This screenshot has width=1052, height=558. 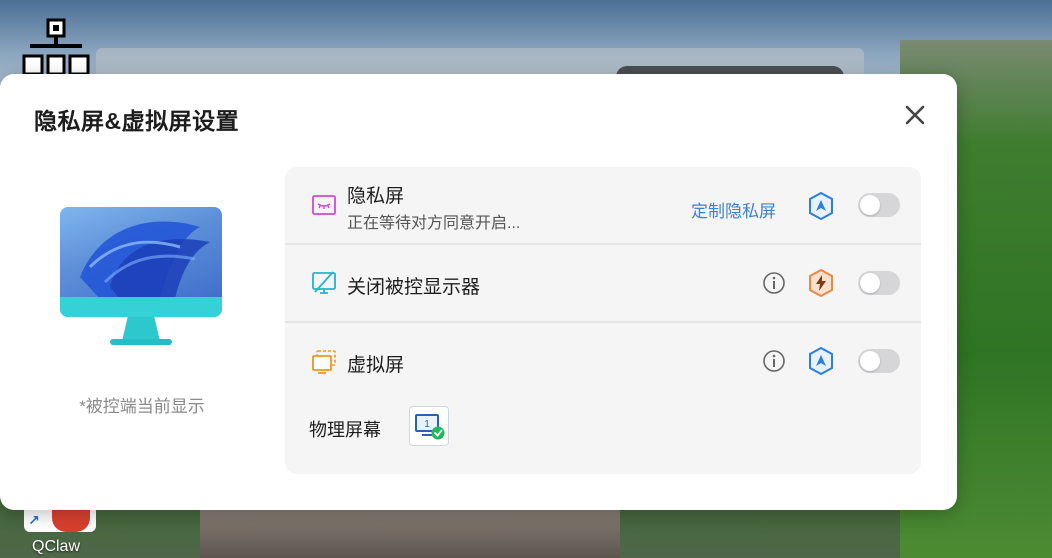 I want to click on monitor-off-icon, so click(x=324, y=283).